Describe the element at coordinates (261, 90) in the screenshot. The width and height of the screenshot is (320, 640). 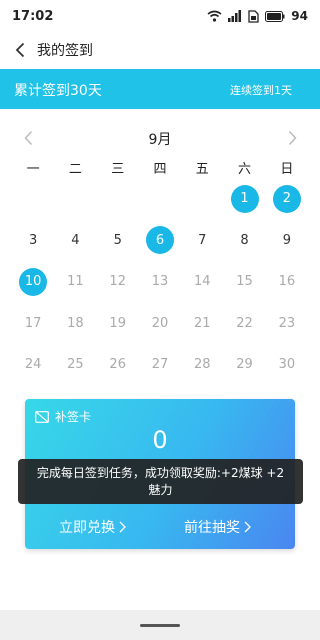
I see `streak-checkin-days: 连续签到1天` at that location.